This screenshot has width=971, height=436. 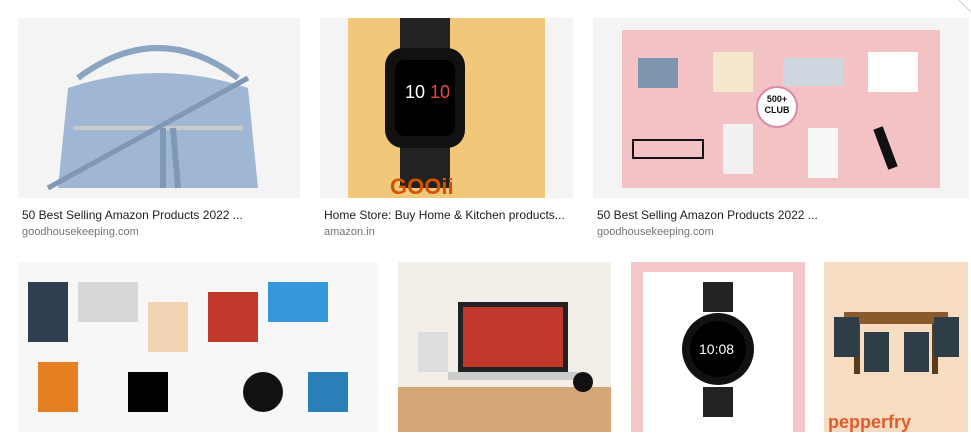 I want to click on laptop-icon, so click(x=504, y=367).